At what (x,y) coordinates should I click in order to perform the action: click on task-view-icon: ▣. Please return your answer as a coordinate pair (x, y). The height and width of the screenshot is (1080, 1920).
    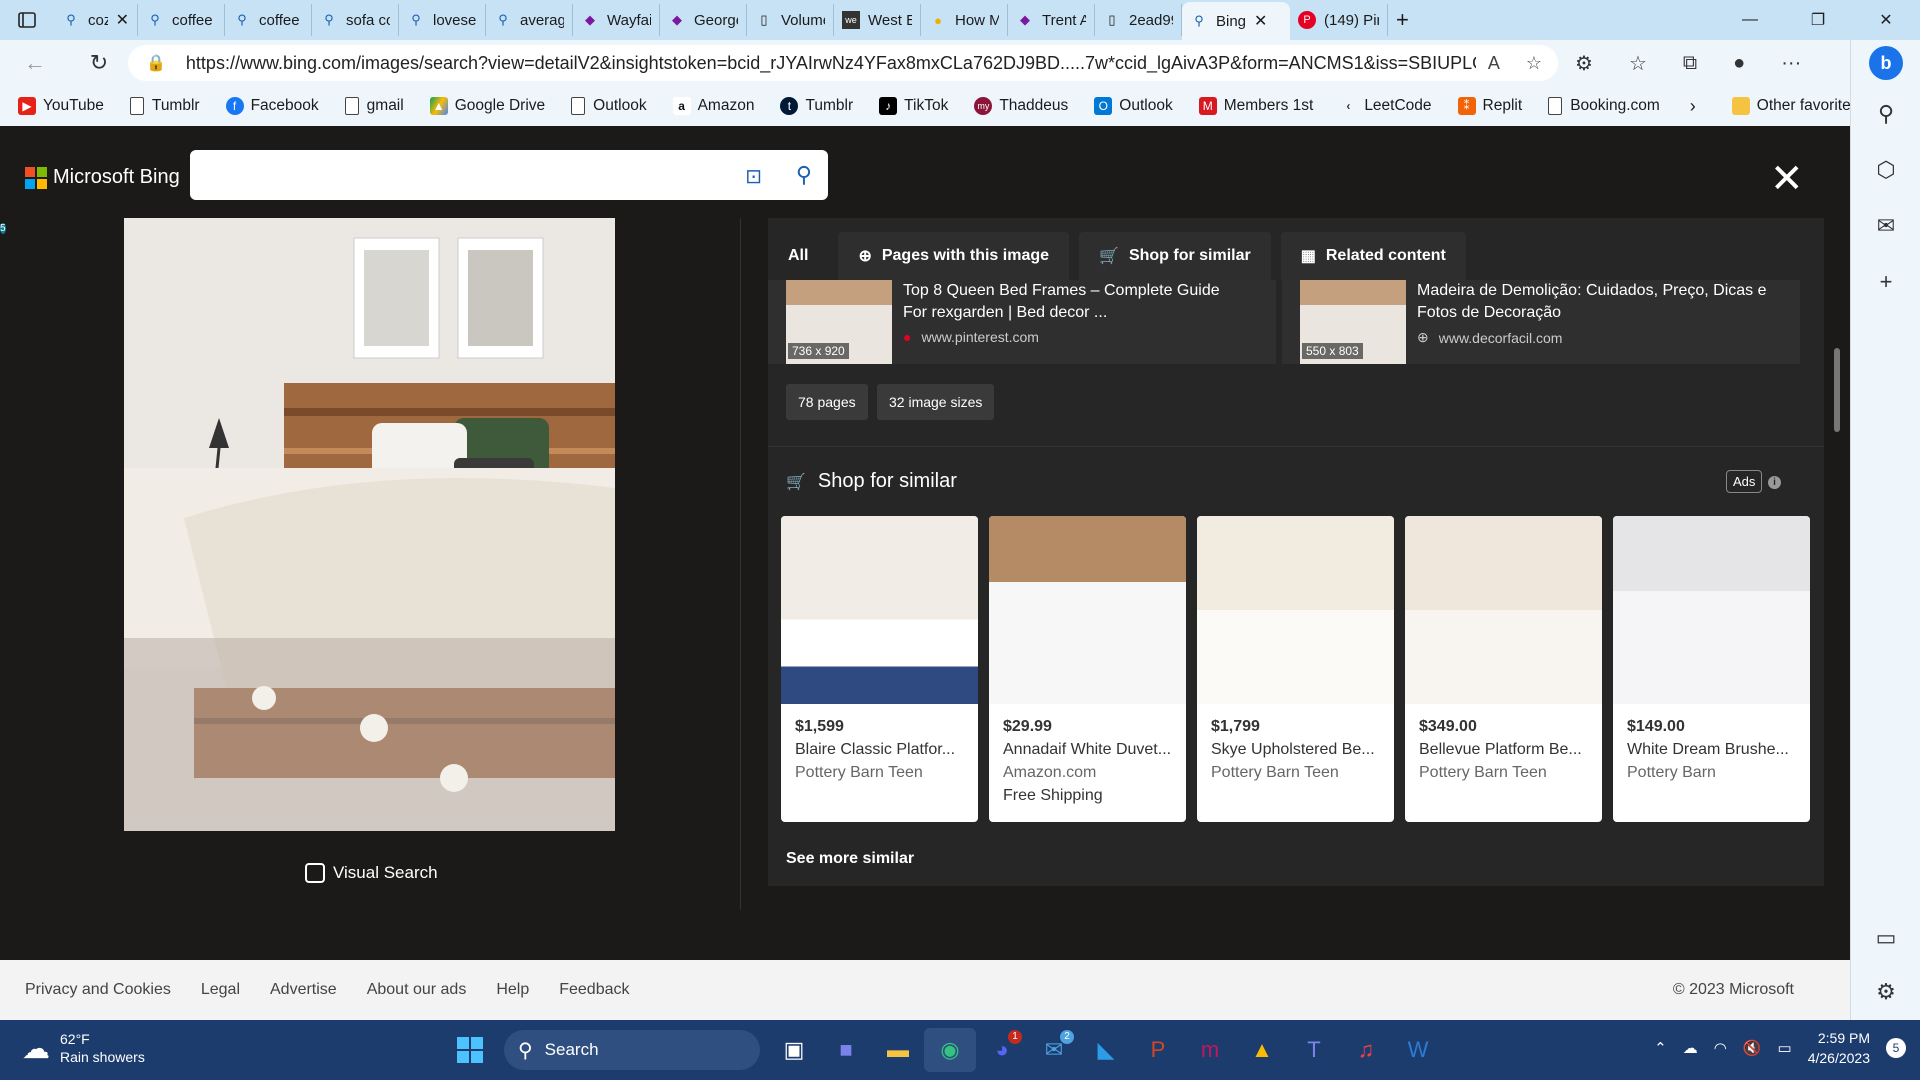
    Looking at the image, I should click on (794, 1050).